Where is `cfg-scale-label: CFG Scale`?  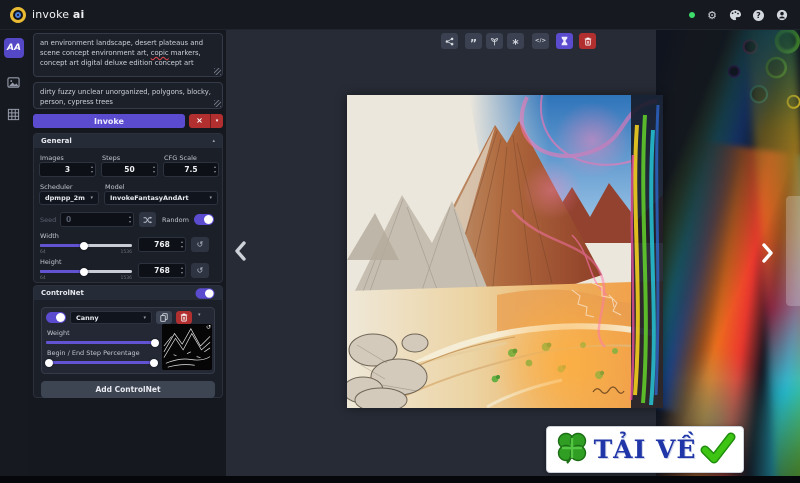
cfg-scale-label: CFG Scale is located at coordinates (180, 158).